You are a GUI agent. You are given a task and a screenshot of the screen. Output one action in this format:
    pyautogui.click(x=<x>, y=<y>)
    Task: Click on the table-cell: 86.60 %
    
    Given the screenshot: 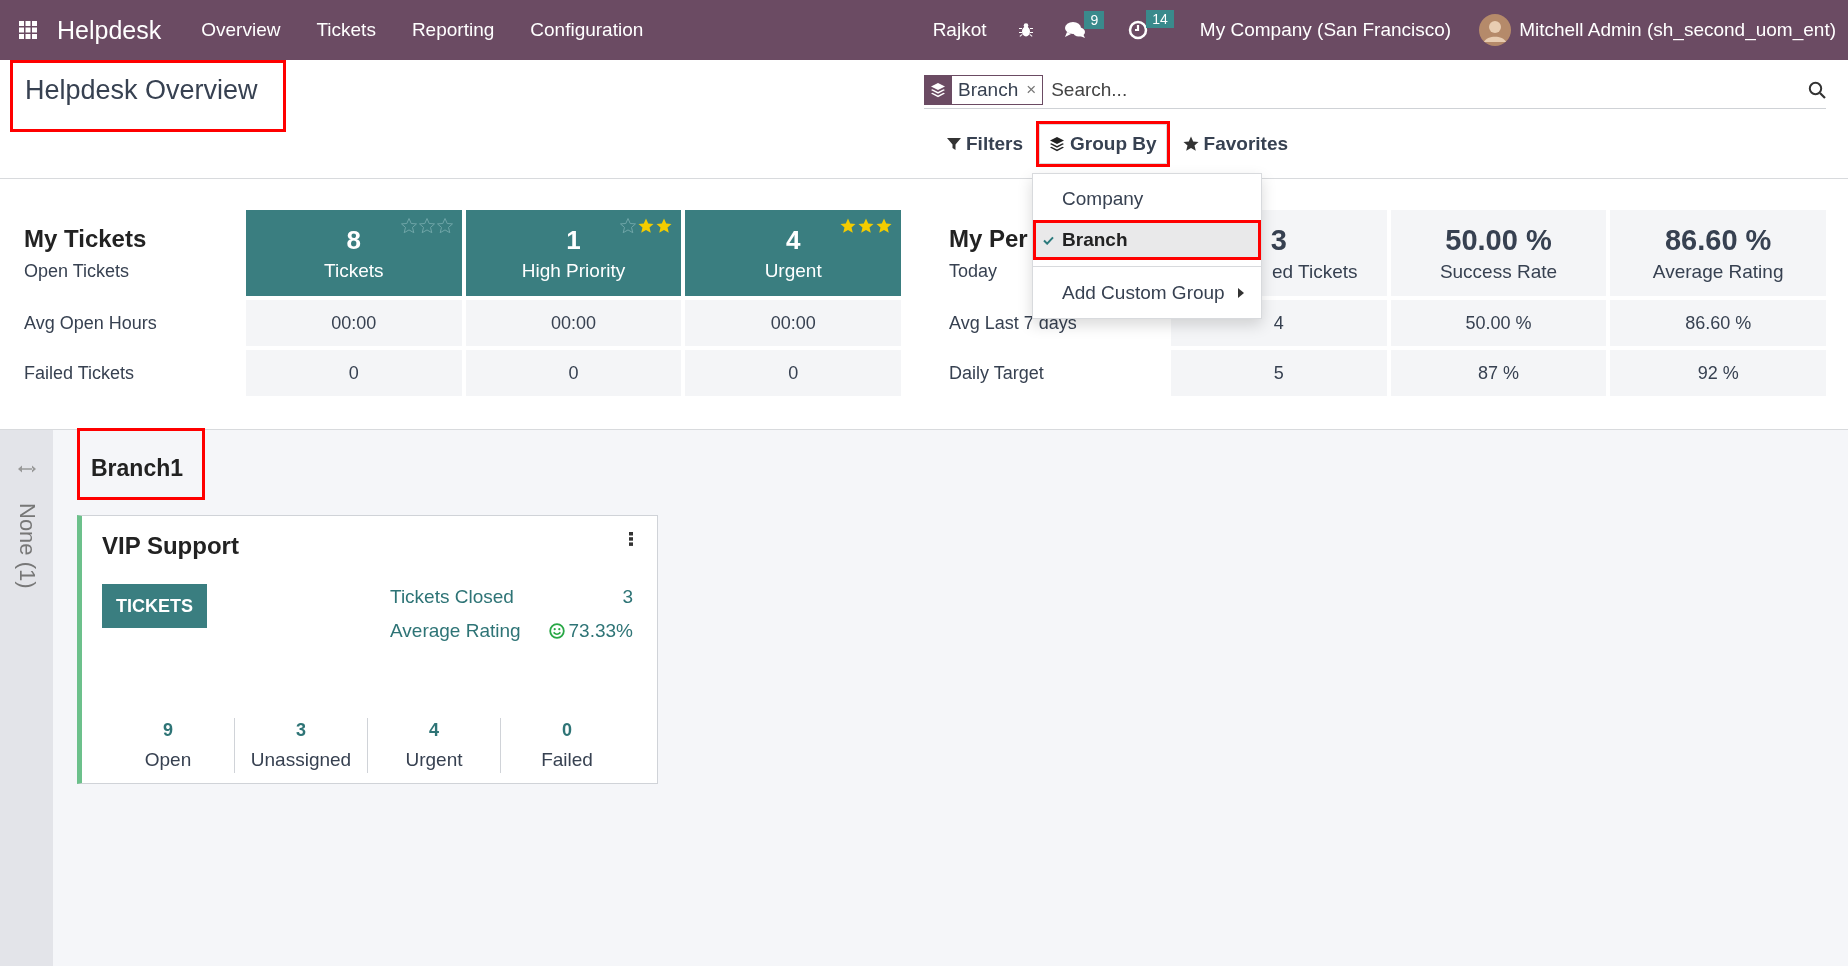 What is the action you would take?
    pyautogui.click(x=1718, y=323)
    